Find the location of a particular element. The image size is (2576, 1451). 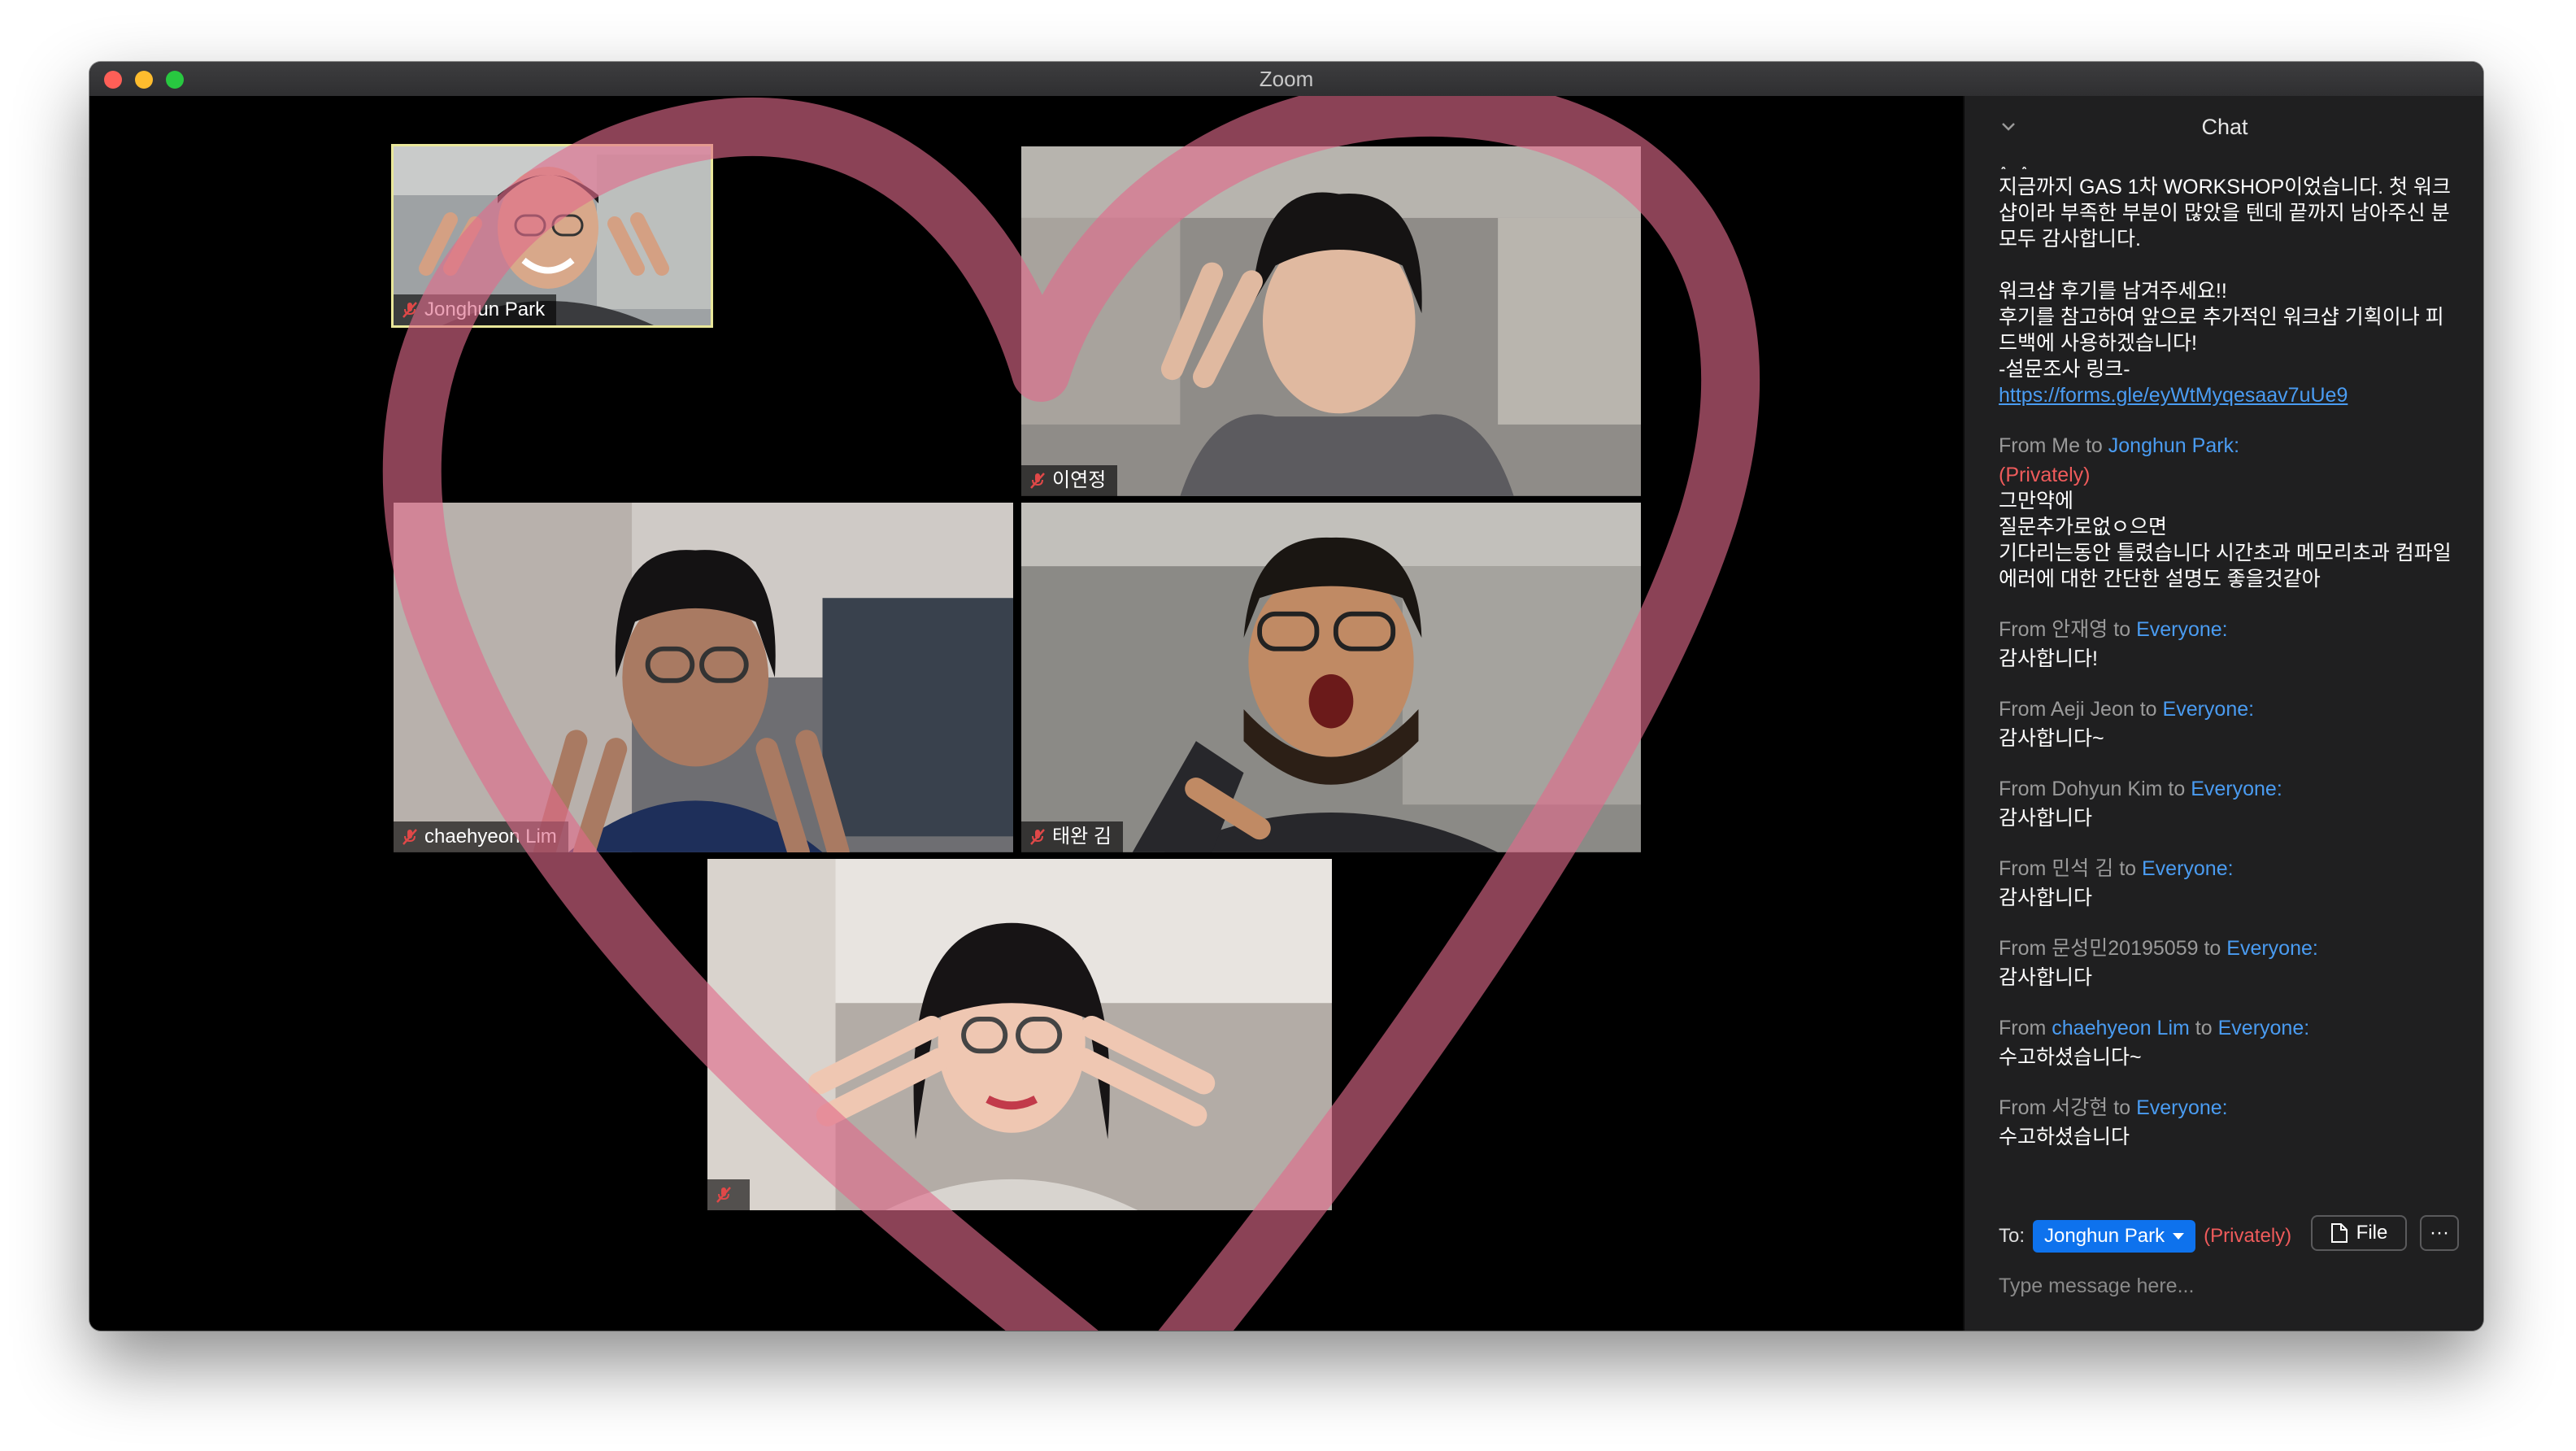

participant-name-tag: 이연정 is located at coordinates (1070, 481).